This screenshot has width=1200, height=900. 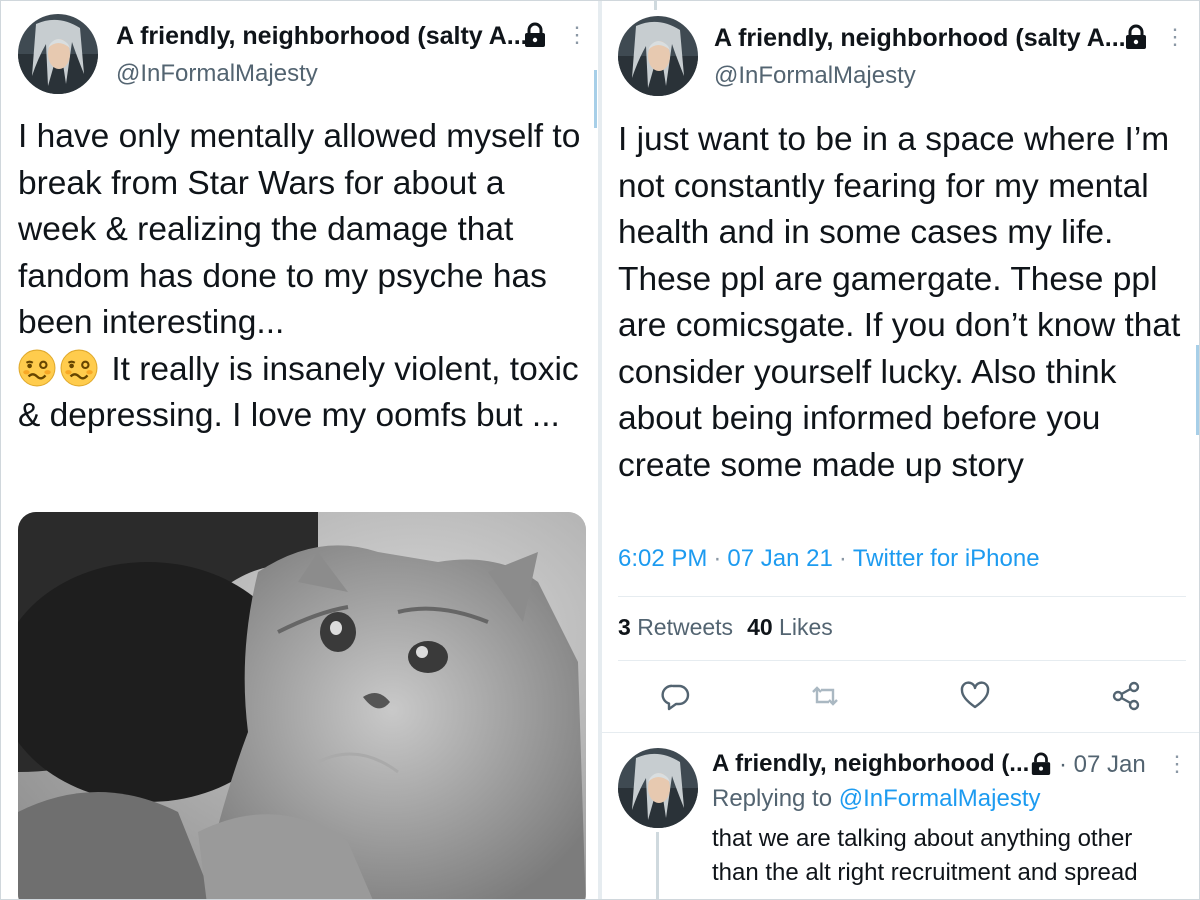 What do you see at coordinates (662, 558) in the screenshot?
I see `tweet-time: 6:02 PM` at bounding box center [662, 558].